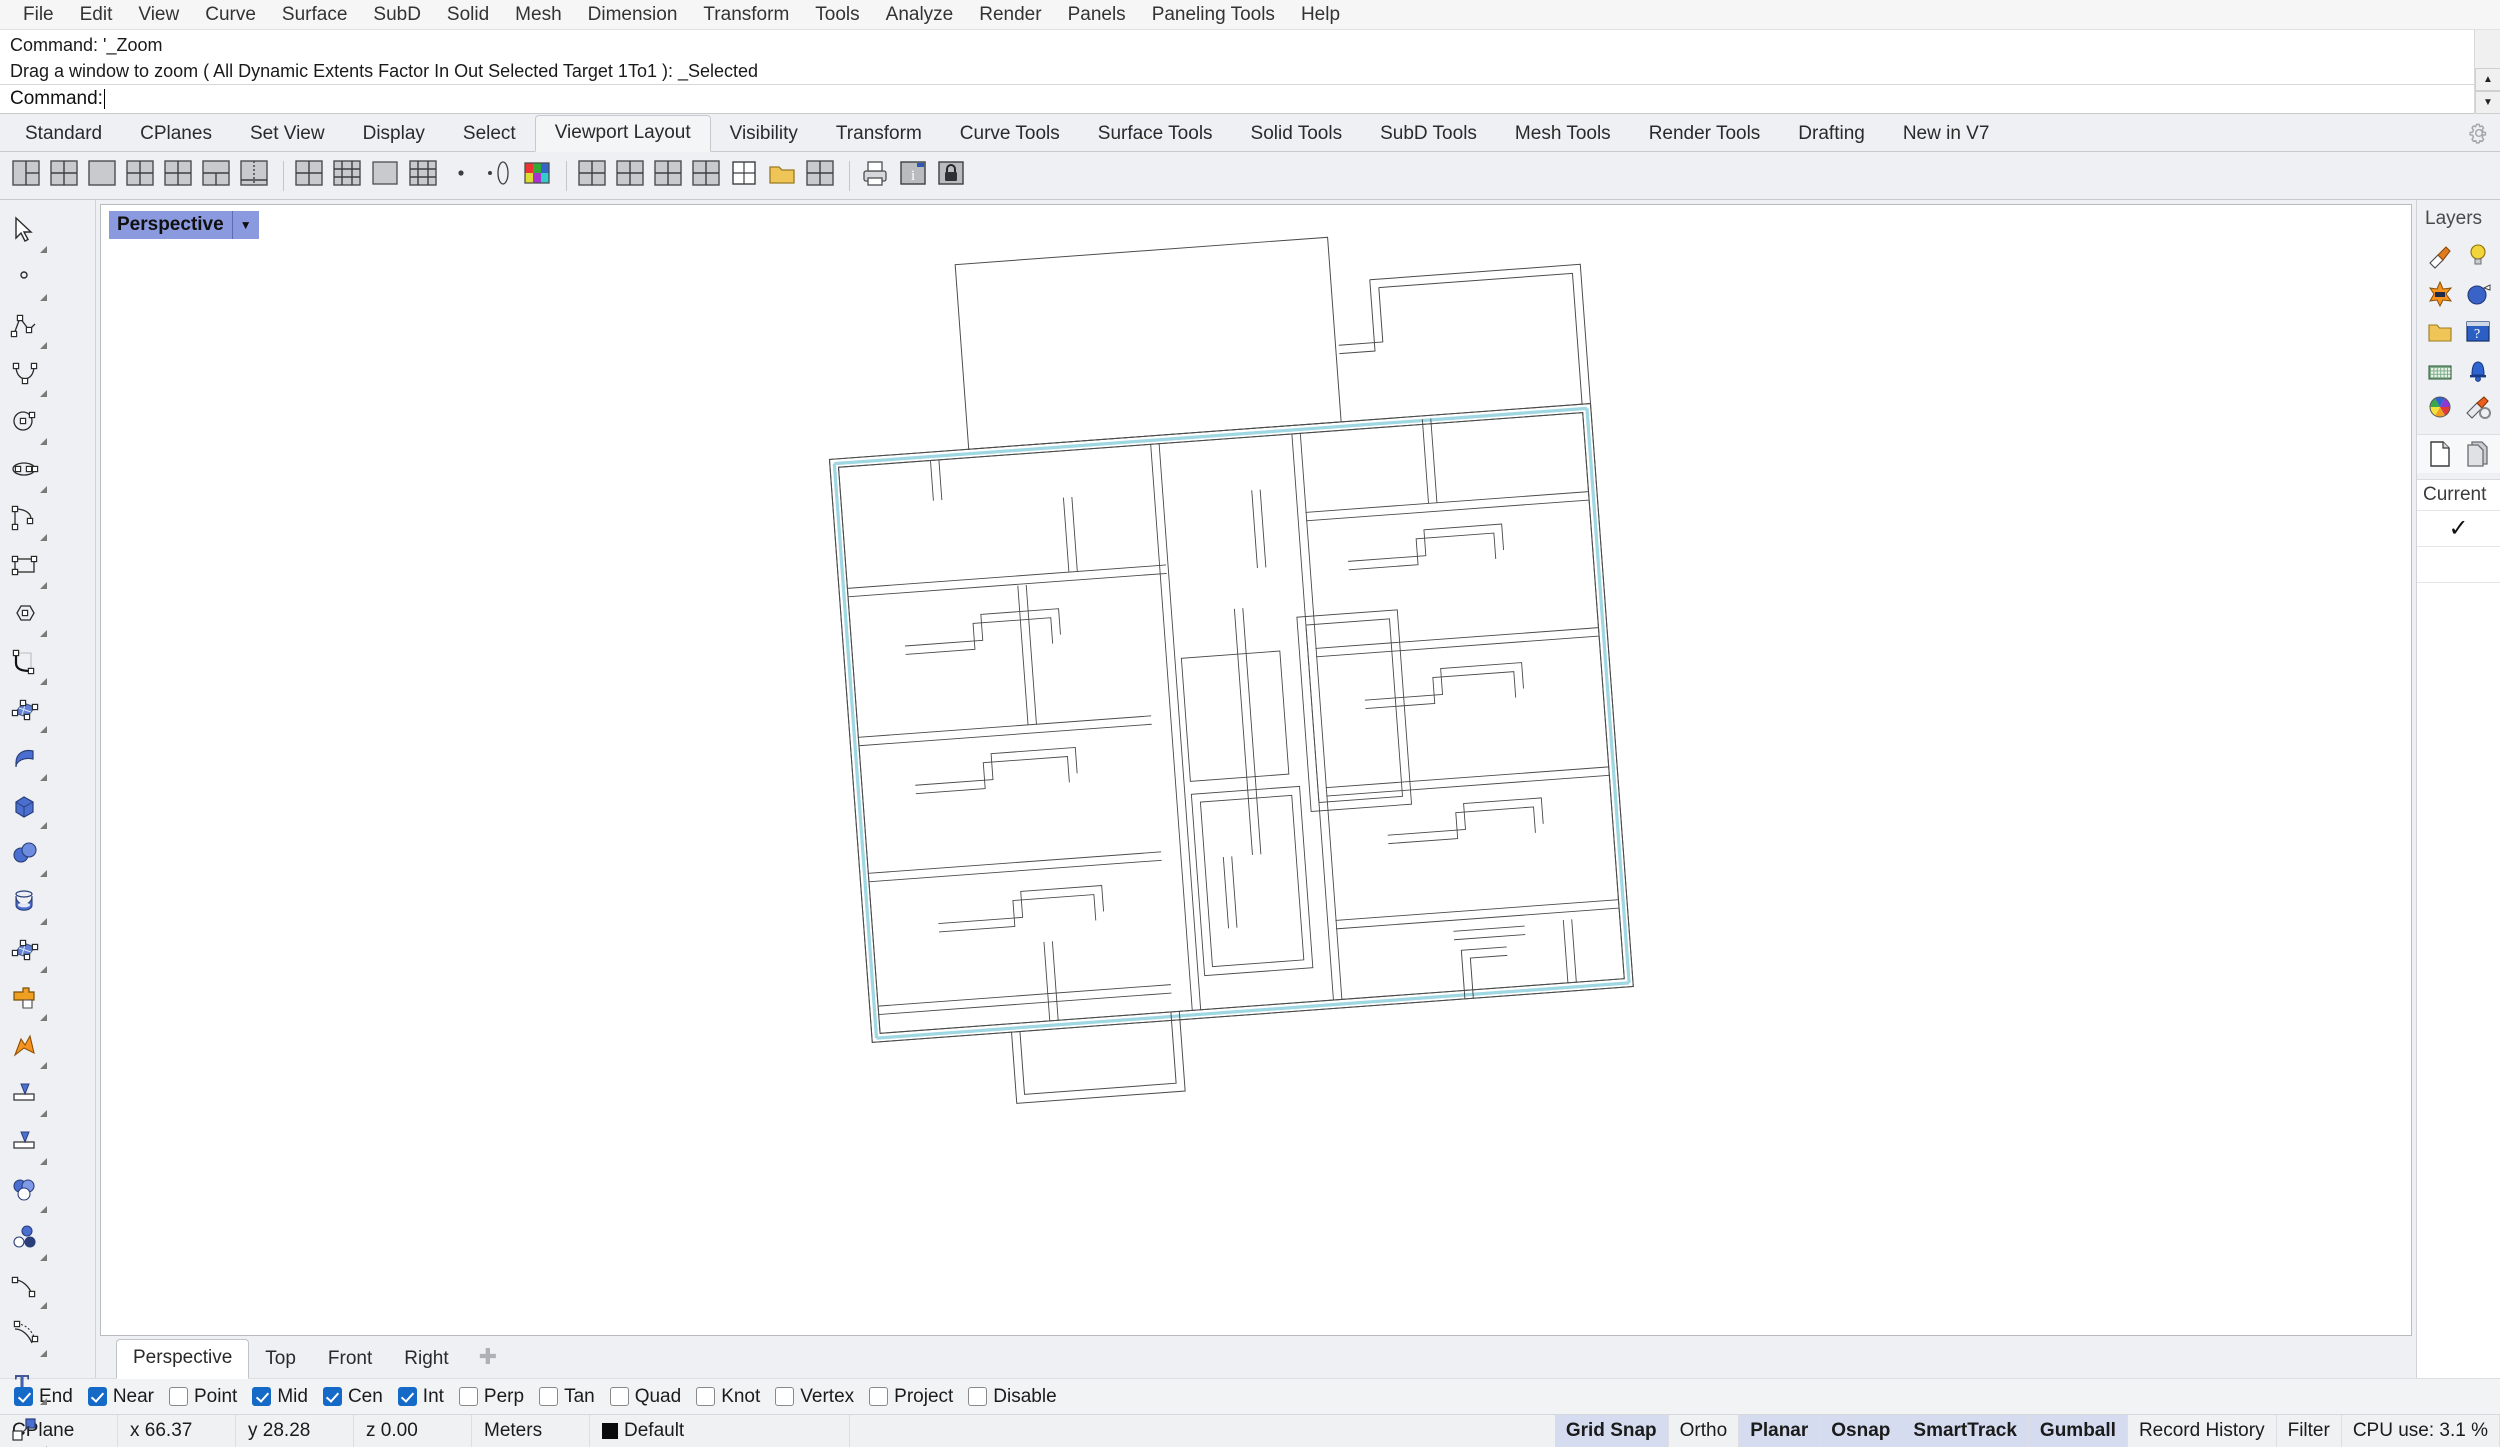 This screenshot has width=2500, height=1447. What do you see at coordinates (1320, 15) in the screenshot?
I see `menu-item-help: Help` at bounding box center [1320, 15].